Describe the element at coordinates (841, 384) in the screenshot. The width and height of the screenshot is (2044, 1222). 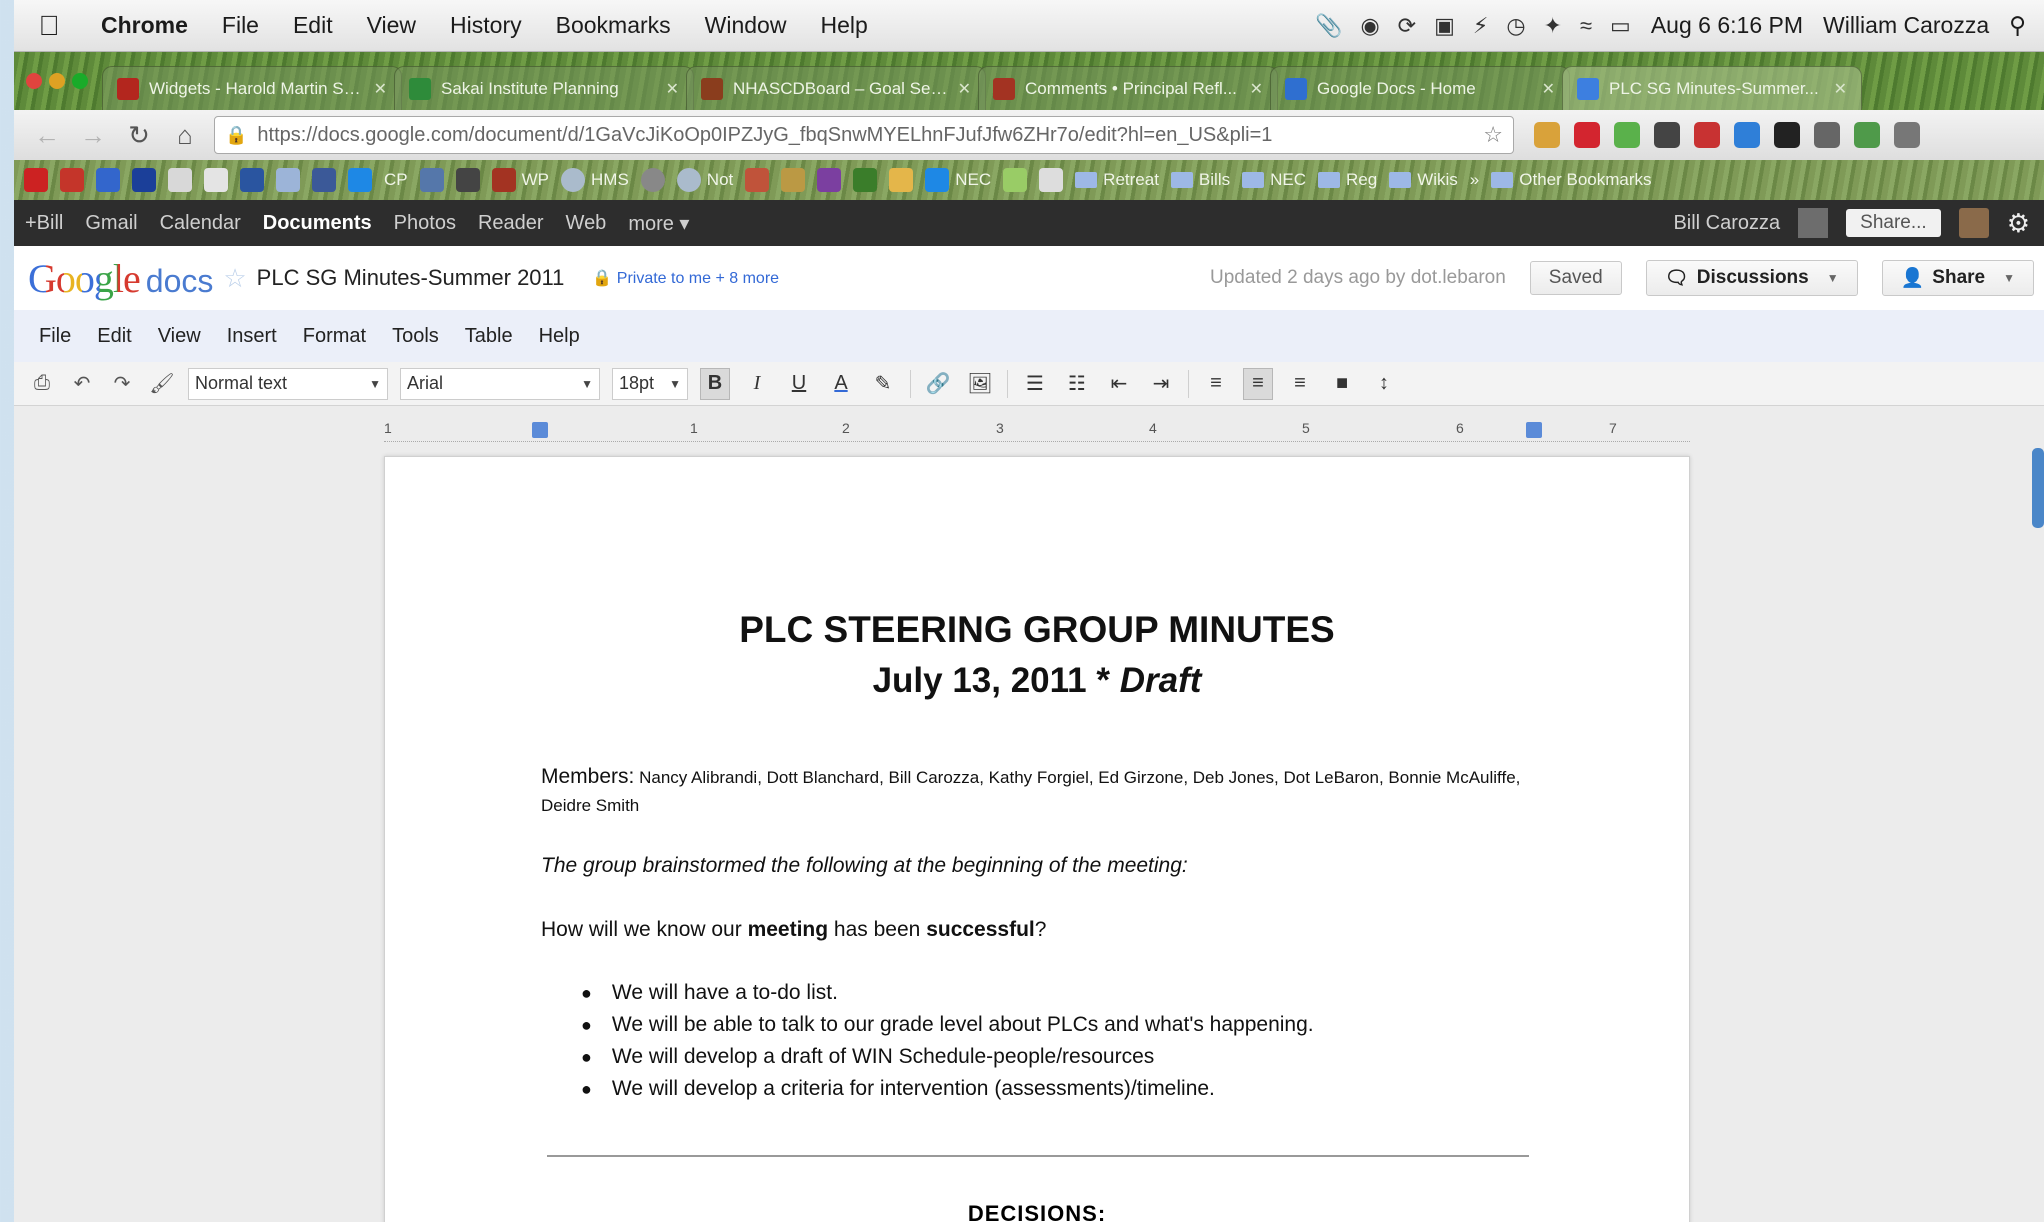
I see `text-color-button: A` at that location.